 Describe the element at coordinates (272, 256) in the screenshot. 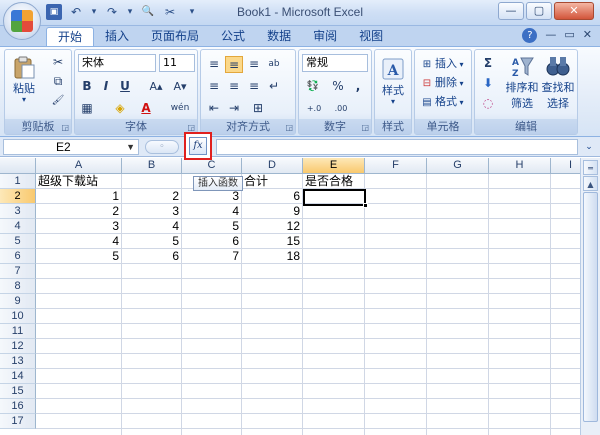

I see `cell-e6-total: 18` at that location.